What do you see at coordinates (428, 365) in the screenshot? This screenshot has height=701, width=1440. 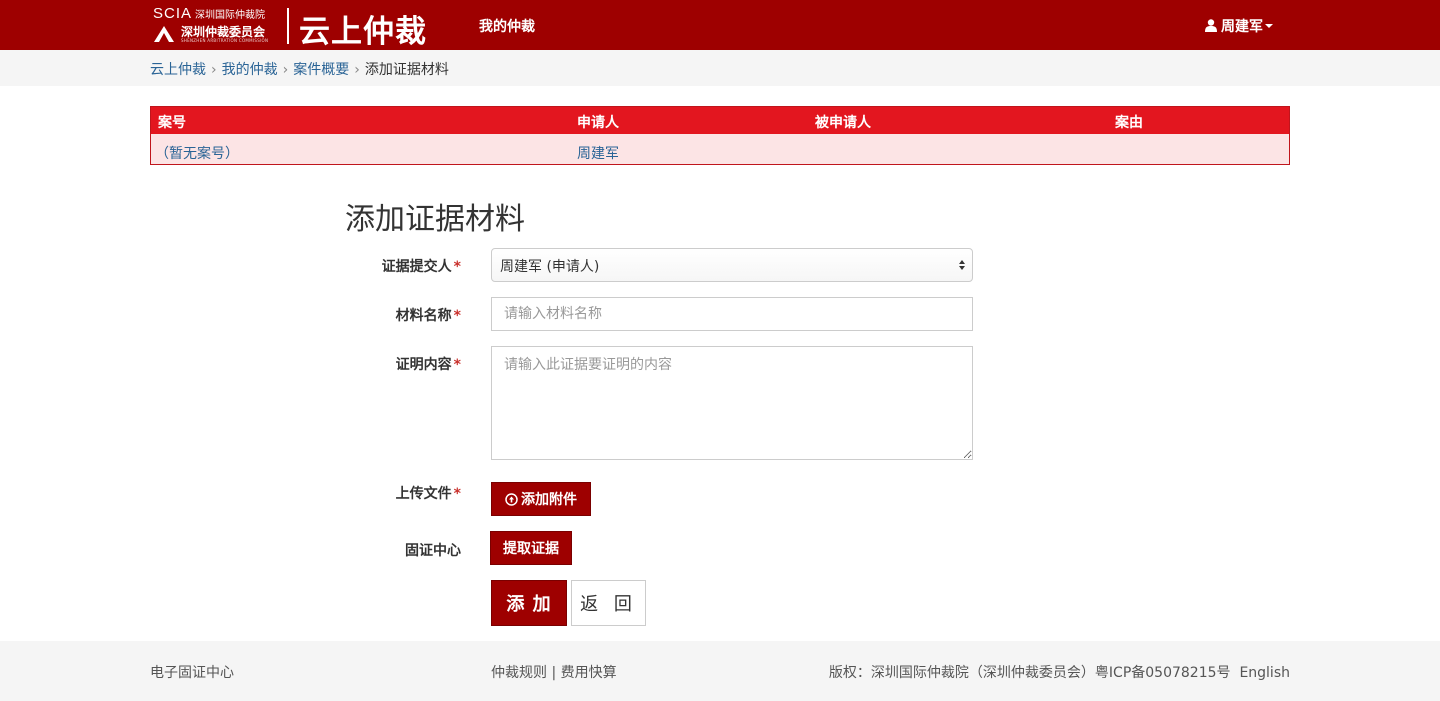 I see `proof-content-label: 证明内容 *` at bounding box center [428, 365].